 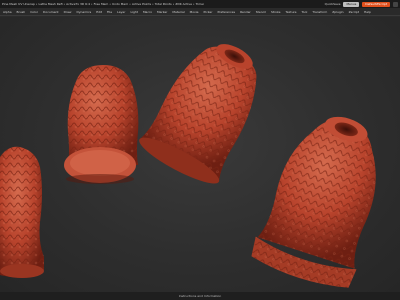 What do you see at coordinates (319, 12) in the screenshot?
I see `menu-transform: Transform` at bounding box center [319, 12].